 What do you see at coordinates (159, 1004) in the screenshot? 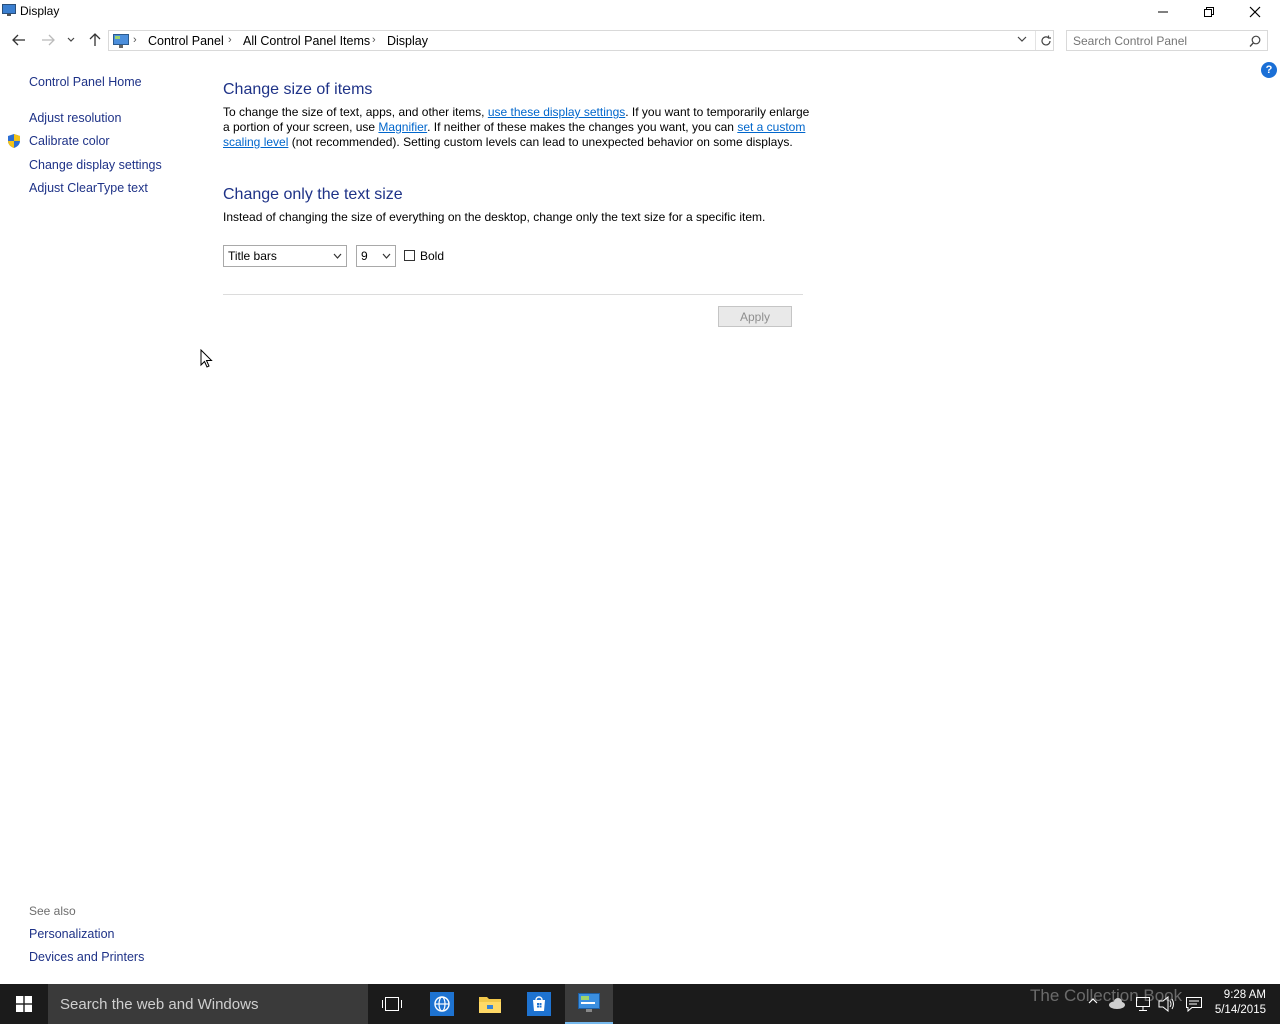
I see `taskbar-search-text: Search the web and Windows` at bounding box center [159, 1004].